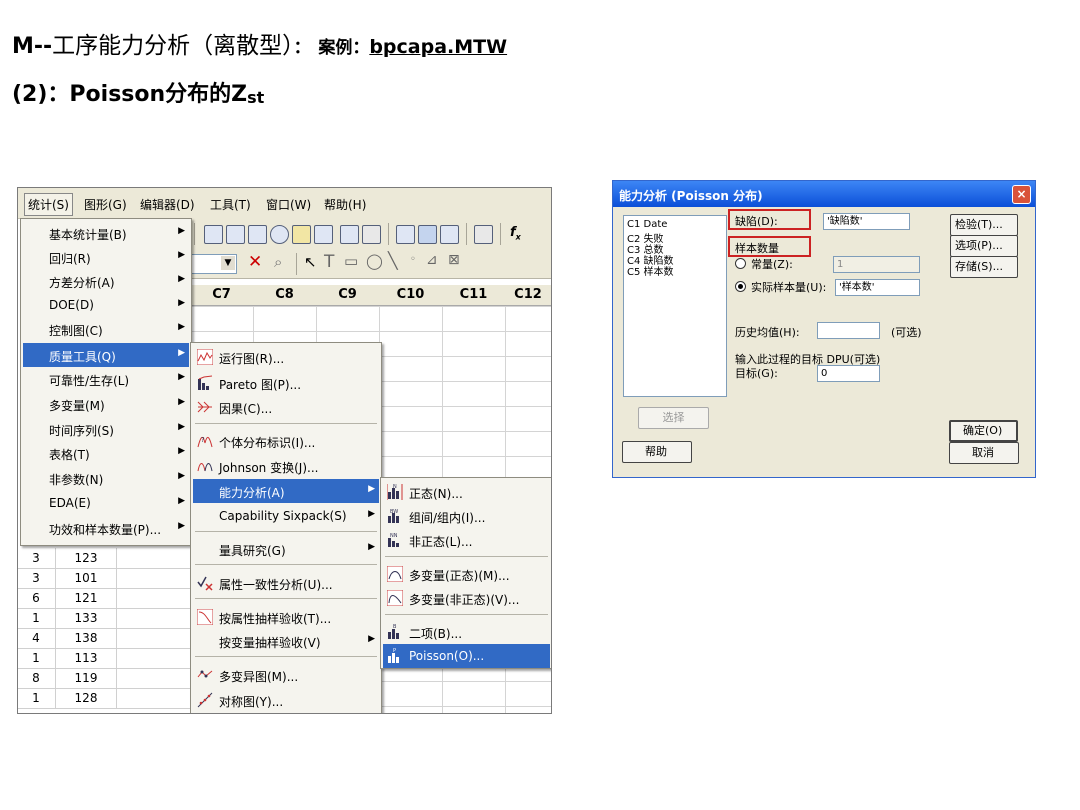 The height and width of the screenshot is (810, 1080). What do you see at coordinates (647, 224) in the screenshot?
I see `list-item: C1 Date` at bounding box center [647, 224].